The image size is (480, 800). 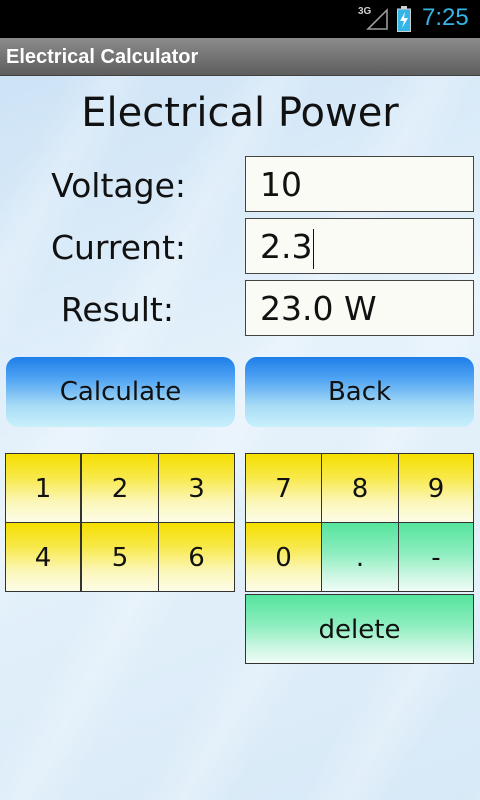 What do you see at coordinates (240, 57) in the screenshot?
I see `app-title-bar: Electrical Calculator` at bounding box center [240, 57].